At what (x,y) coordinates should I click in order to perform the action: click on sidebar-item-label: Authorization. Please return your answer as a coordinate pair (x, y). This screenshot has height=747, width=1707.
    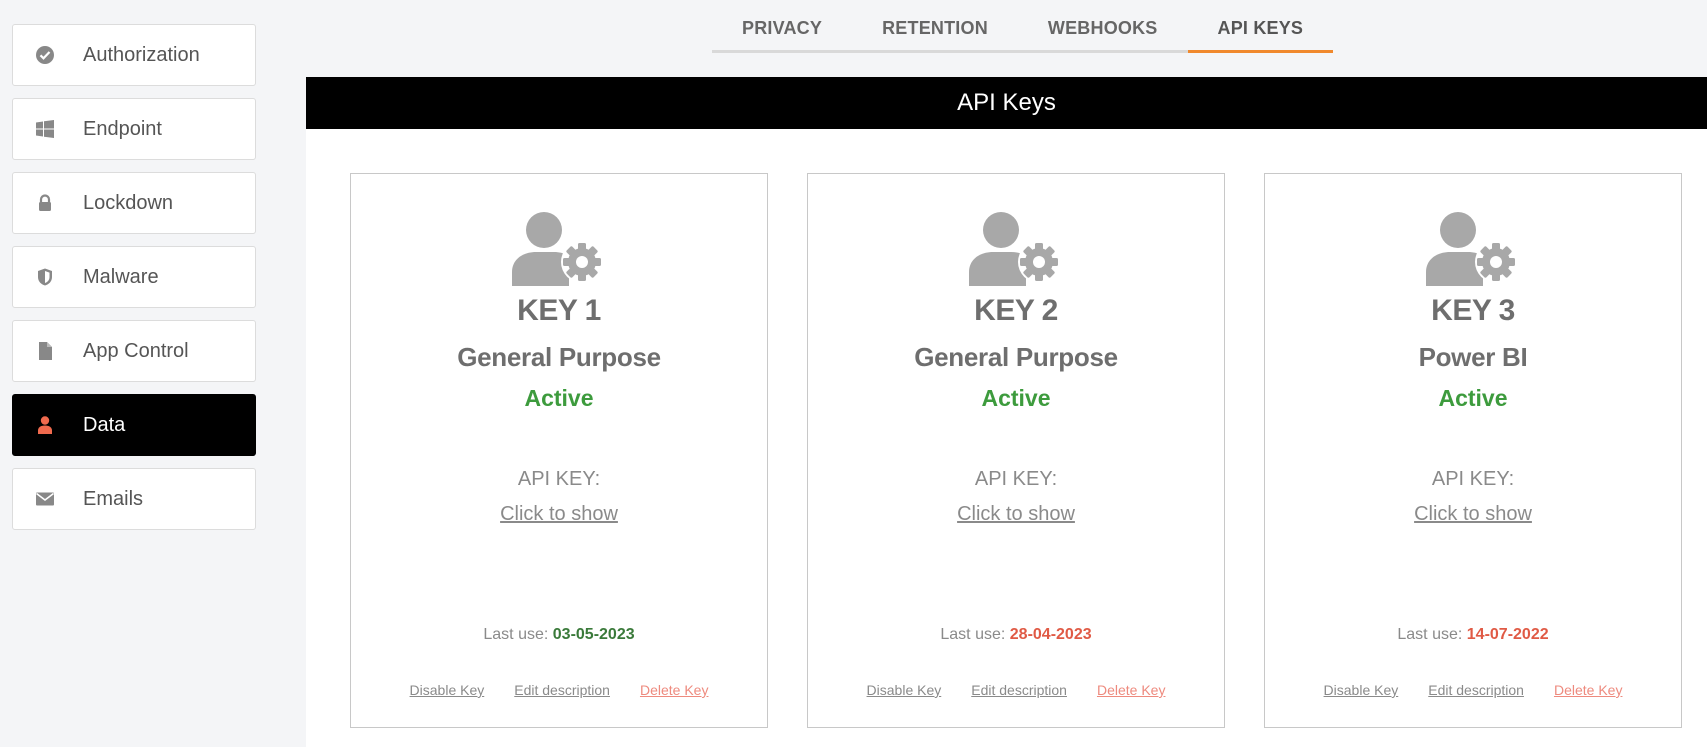
    Looking at the image, I should click on (141, 54).